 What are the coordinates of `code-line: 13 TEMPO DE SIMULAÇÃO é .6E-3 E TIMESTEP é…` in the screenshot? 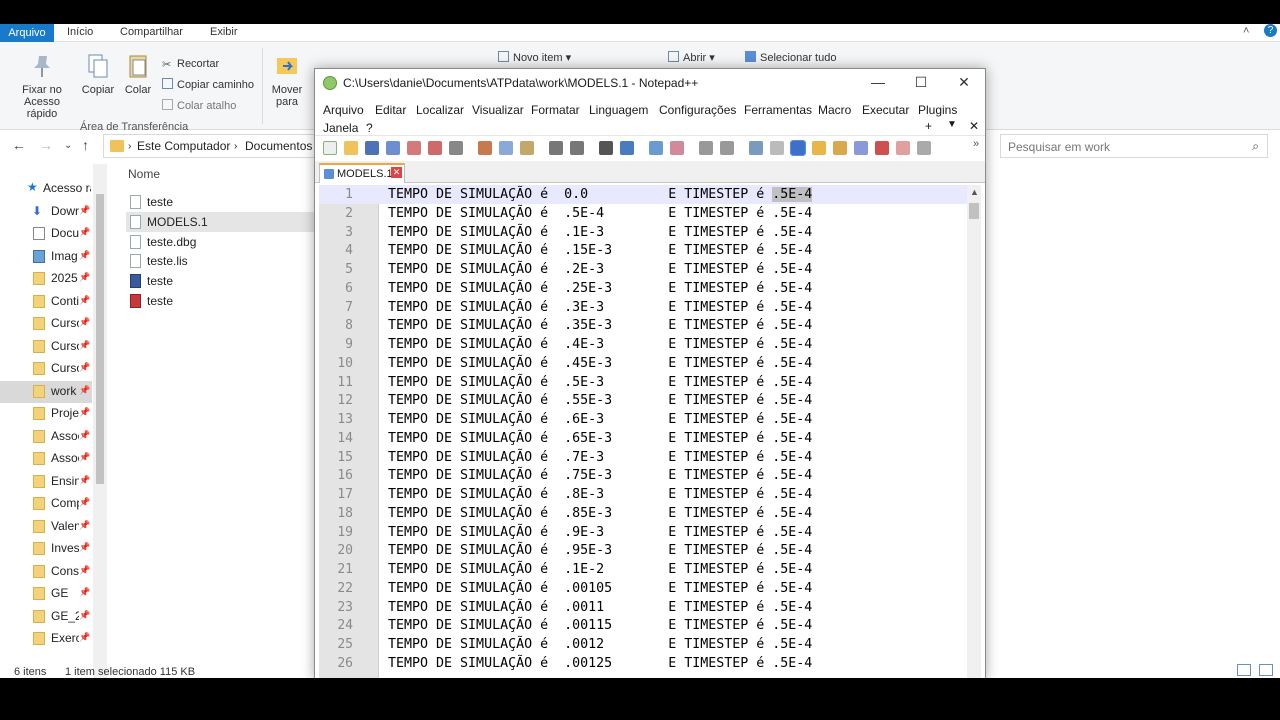 It's located at (643, 419).